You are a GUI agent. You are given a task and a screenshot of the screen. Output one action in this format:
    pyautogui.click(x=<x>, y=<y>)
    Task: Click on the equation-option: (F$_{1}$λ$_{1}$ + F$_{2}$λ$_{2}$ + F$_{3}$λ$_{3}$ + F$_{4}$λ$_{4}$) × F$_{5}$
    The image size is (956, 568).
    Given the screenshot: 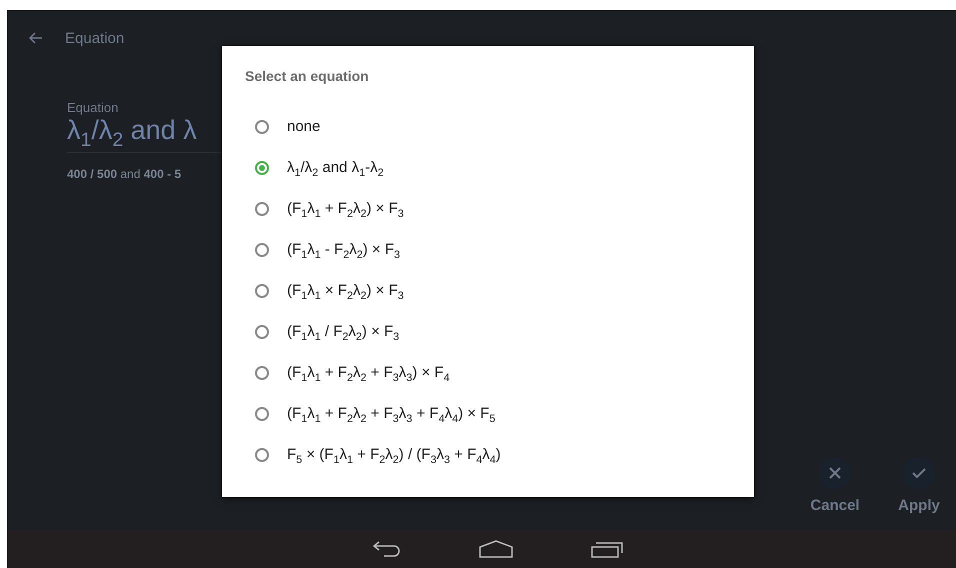 What is the action you would take?
    pyautogui.click(x=370, y=413)
    